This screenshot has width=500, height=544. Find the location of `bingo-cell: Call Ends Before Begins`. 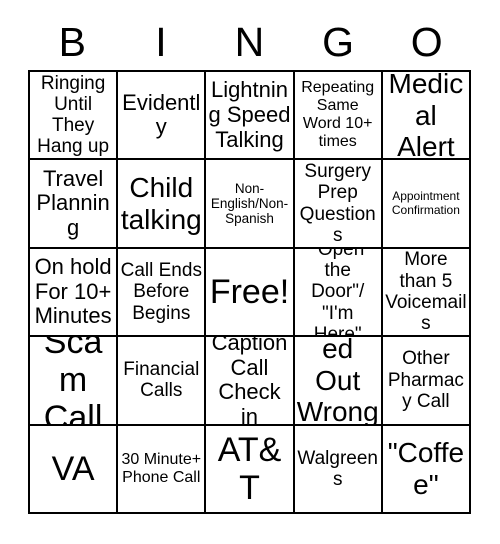

bingo-cell: Call Ends Before Begins is located at coordinates (162, 293).